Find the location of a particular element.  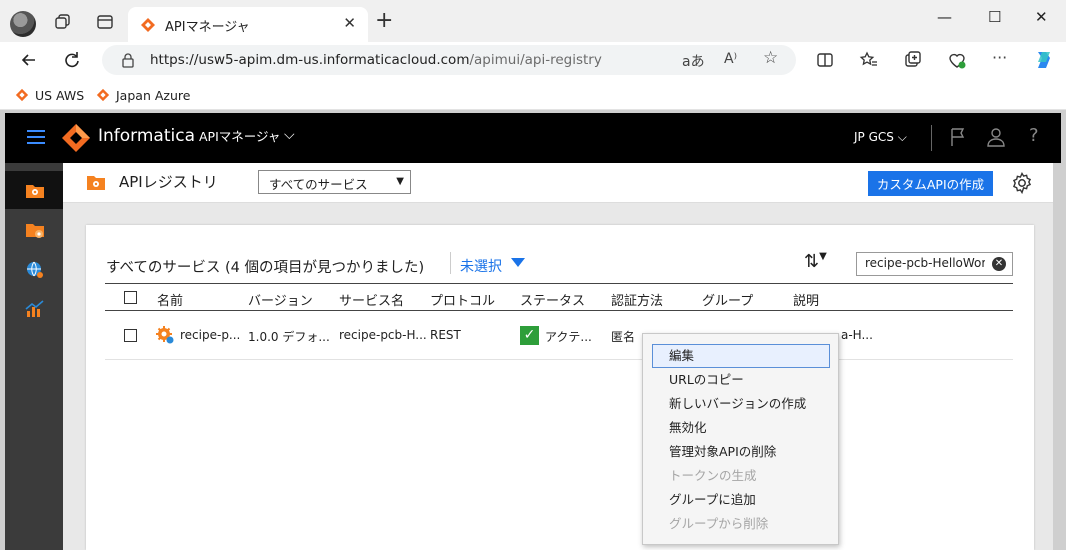

copilot-icon is located at coordinates (1044, 60).